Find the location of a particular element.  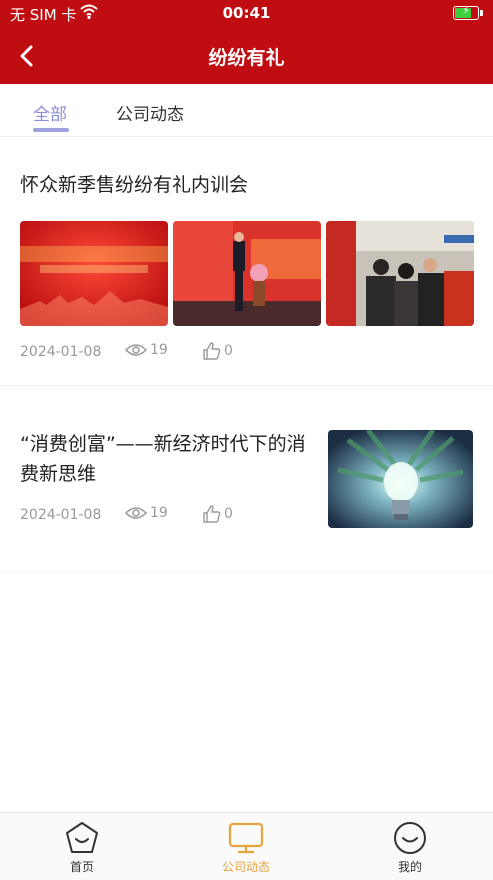

smile-face-icon is located at coordinates (410, 838).